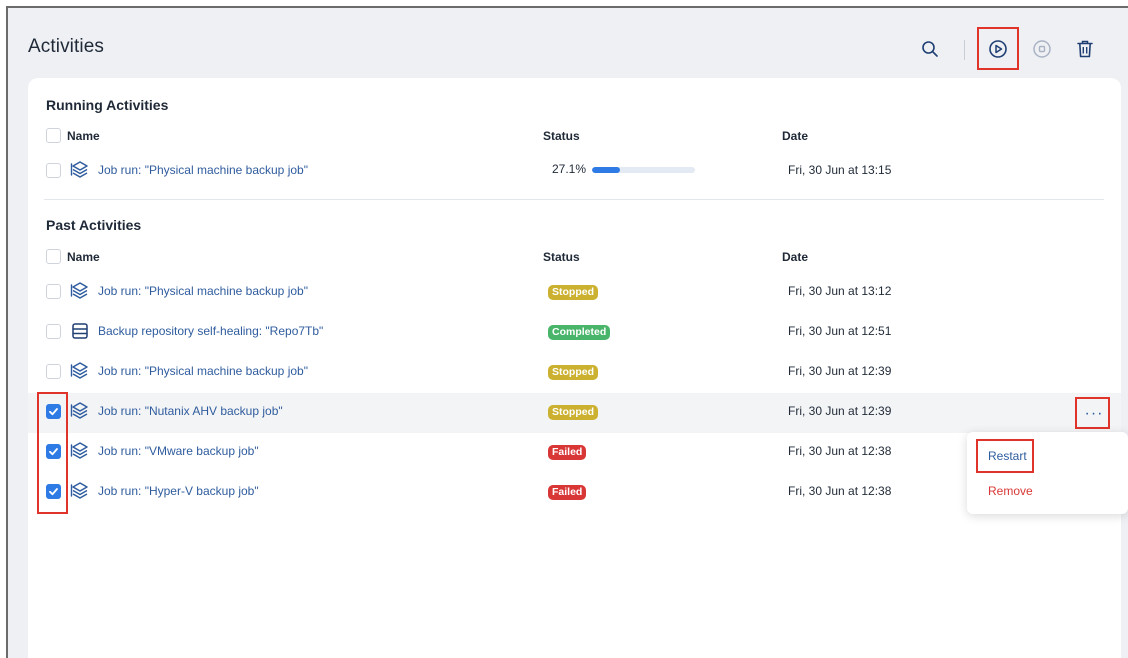 The image size is (1128, 658). Describe the element at coordinates (1007, 456) in the screenshot. I see `restart-menu-item: Restart` at that location.